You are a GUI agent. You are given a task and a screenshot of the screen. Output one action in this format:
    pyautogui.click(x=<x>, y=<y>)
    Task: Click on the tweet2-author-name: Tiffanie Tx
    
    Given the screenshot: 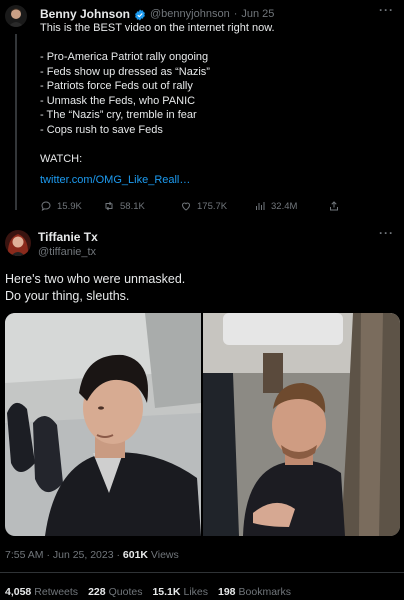 What is the action you would take?
    pyautogui.click(x=68, y=237)
    